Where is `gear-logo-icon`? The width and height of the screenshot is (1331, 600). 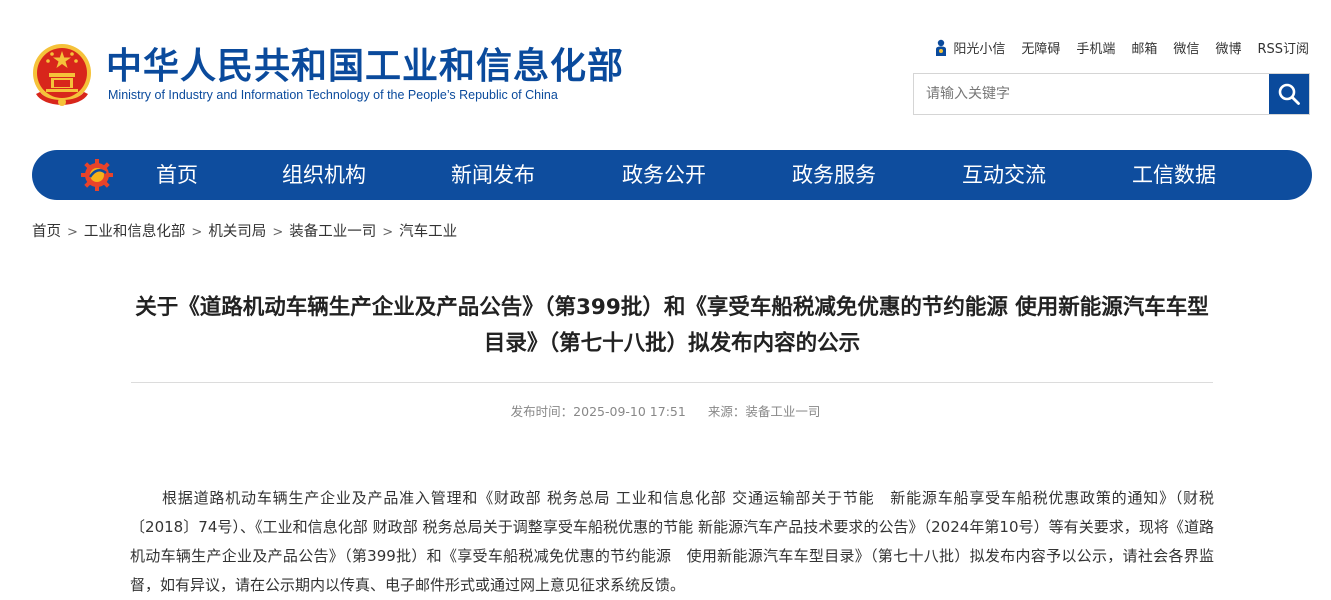 gear-logo-icon is located at coordinates (97, 175).